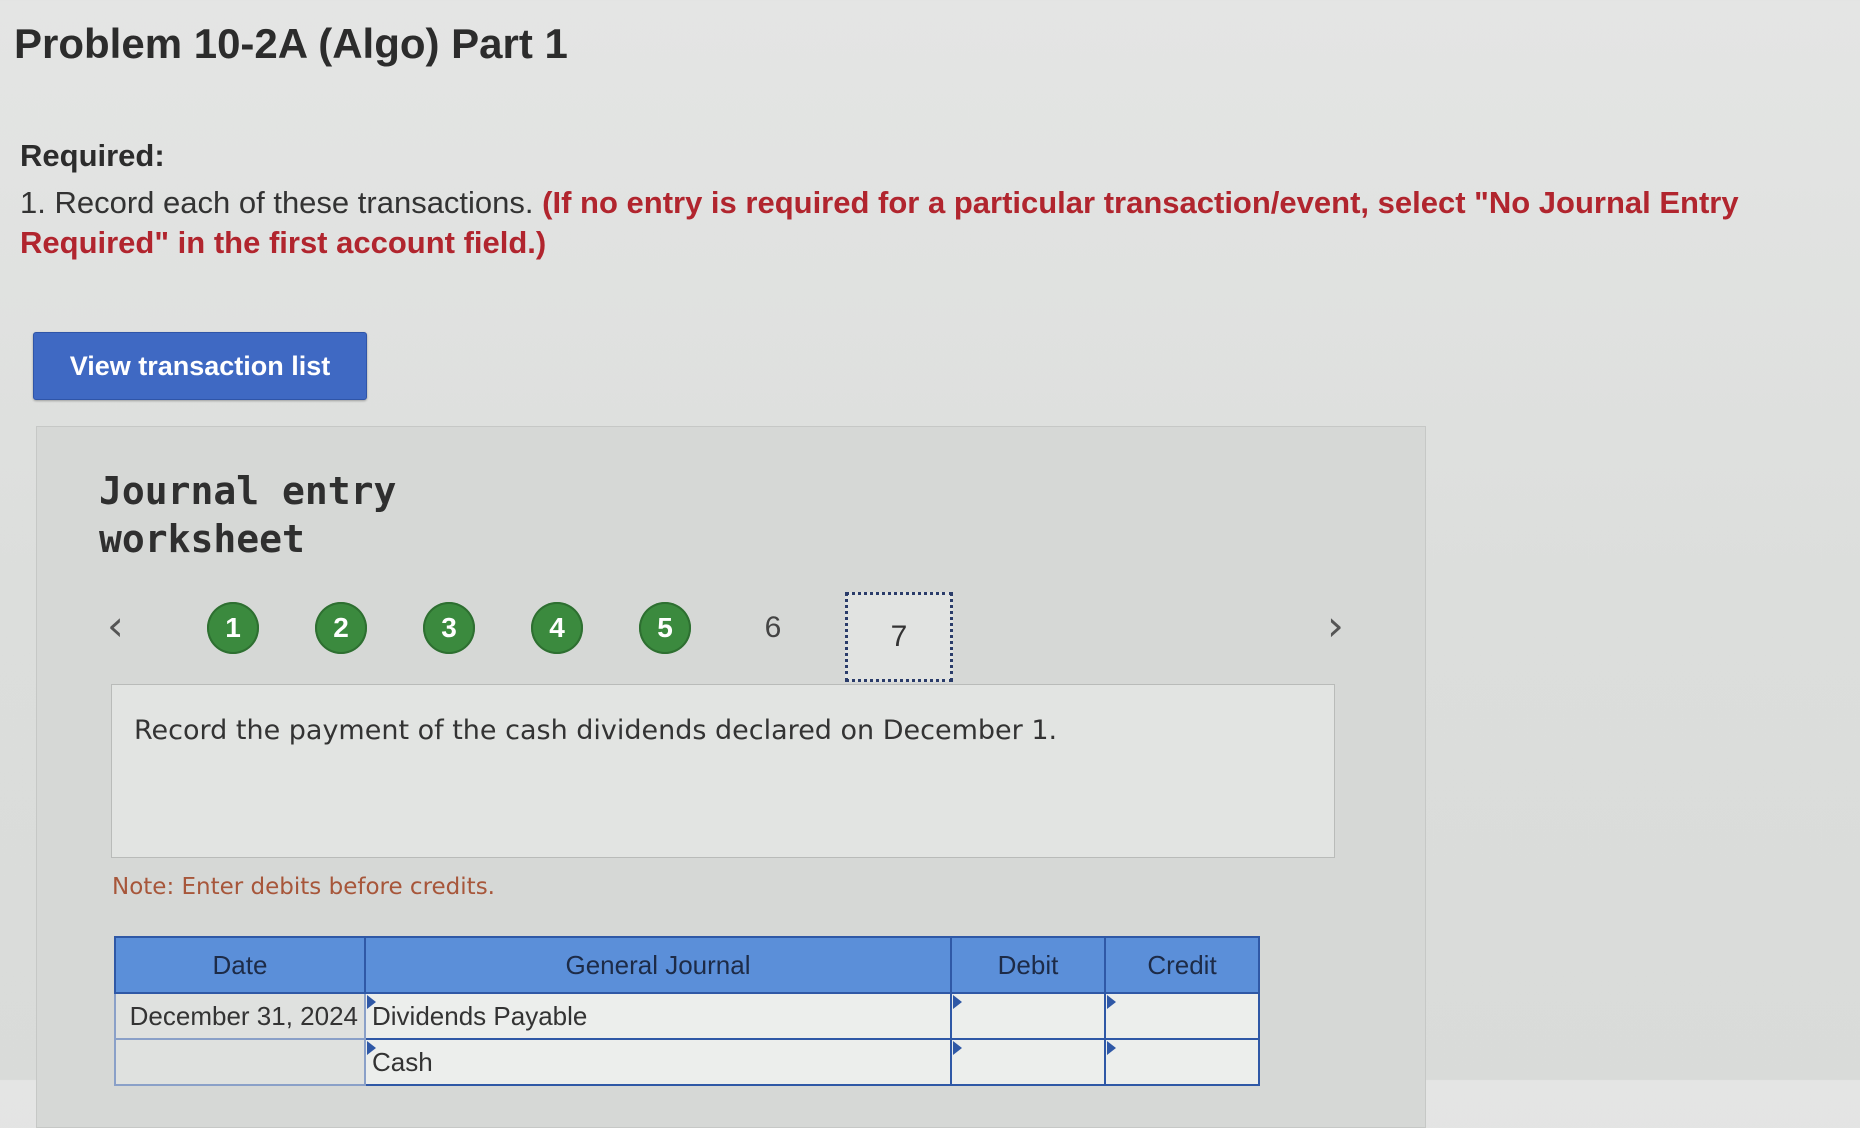 This screenshot has height=1128, width=1860. I want to click on header-general-journal: General Journal, so click(658, 965).